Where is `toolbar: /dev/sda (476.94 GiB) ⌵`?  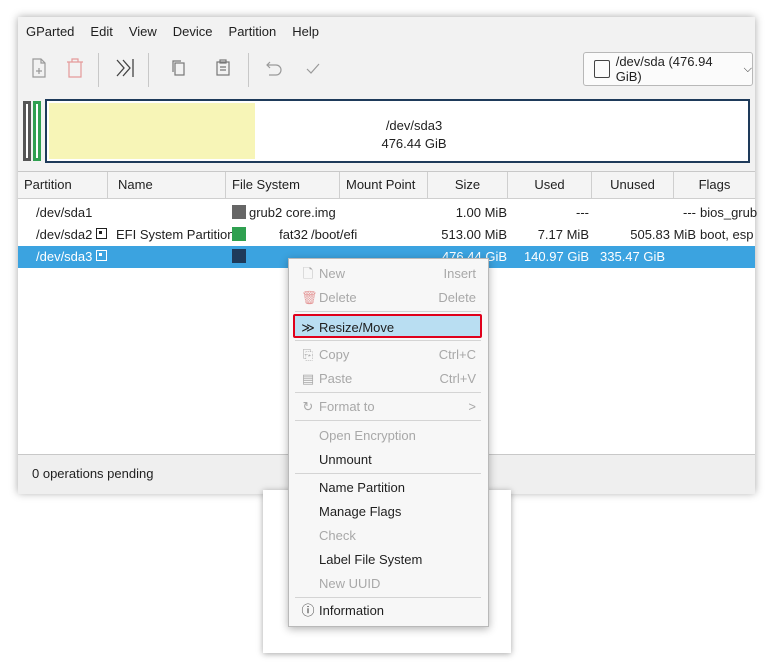 toolbar: /dev/sda (476.94 GiB) ⌵ is located at coordinates (386, 69).